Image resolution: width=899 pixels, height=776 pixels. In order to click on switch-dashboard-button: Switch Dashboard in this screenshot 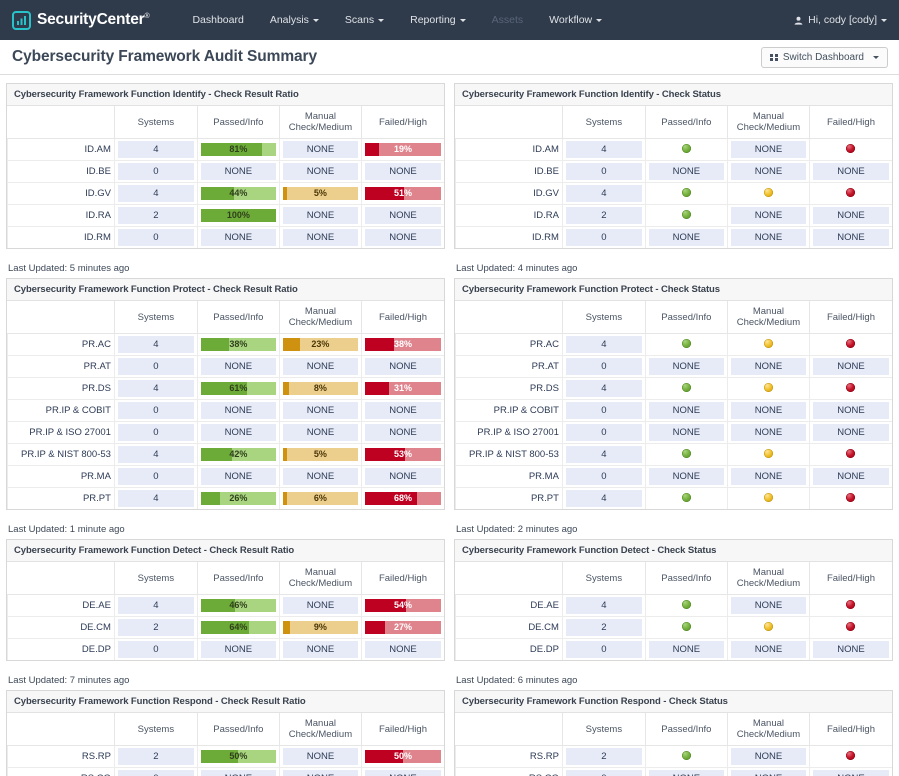, I will do `click(824, 57)`.